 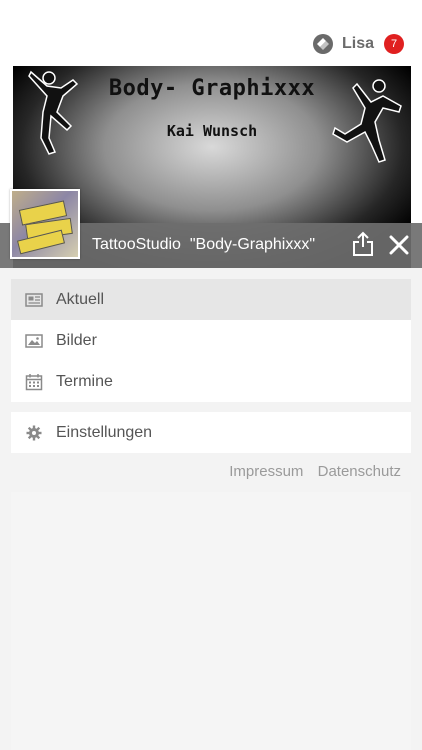 I want to click on user-menu: Lisa 7, so click(x=358, y=44).